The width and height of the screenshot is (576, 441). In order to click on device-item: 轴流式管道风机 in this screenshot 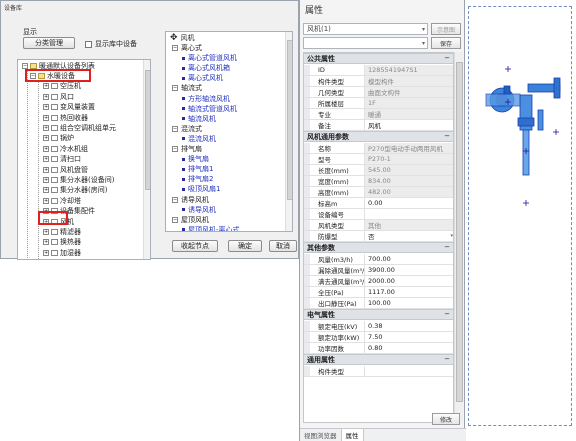, I will do `click(209, 109)`.